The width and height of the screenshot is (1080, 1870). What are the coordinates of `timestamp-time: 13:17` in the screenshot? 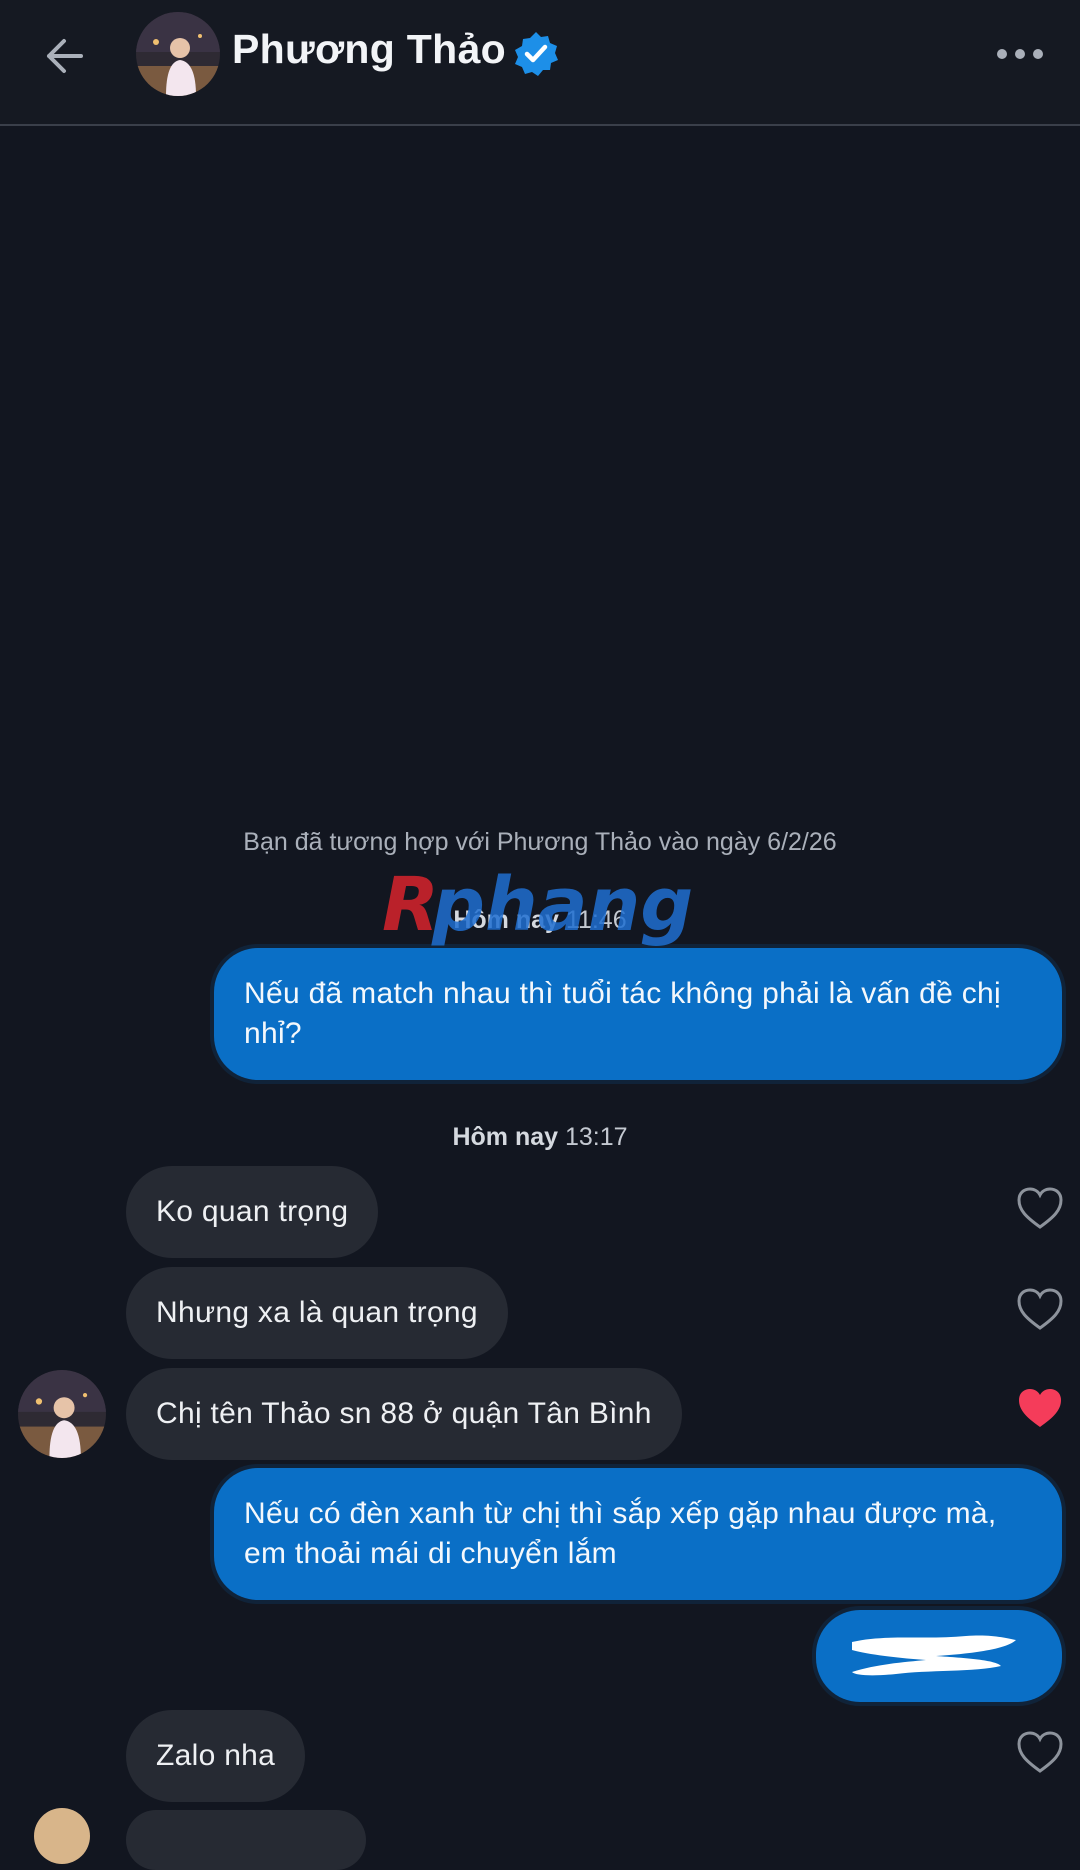 It's located at (596, 1137).